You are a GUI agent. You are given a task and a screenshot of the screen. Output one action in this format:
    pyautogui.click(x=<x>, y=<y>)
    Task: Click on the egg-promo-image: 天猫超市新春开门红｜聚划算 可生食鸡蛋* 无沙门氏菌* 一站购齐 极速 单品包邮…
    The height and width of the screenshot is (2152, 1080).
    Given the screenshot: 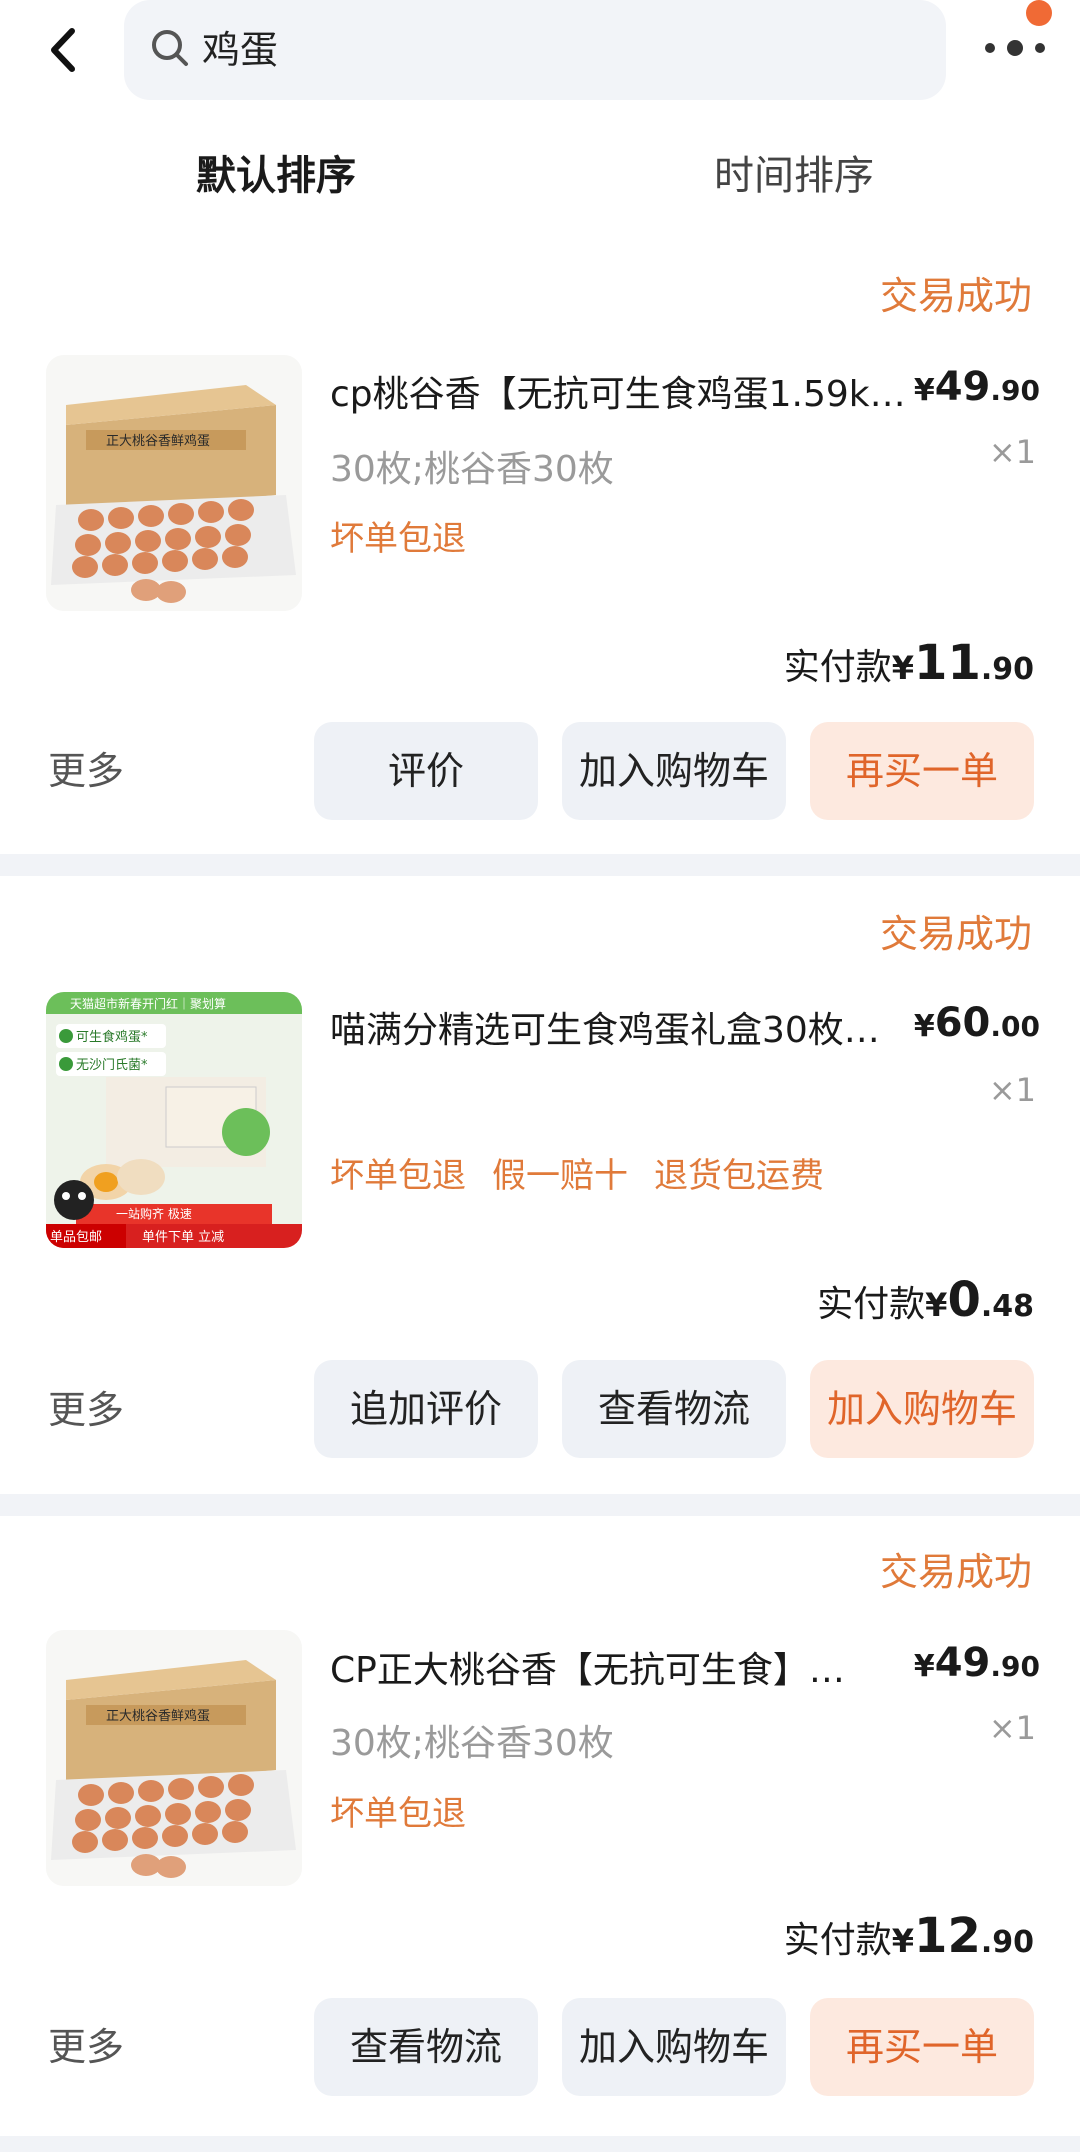 What is the action you would take?
    pyautogui.click(x=174, y=1120)
    